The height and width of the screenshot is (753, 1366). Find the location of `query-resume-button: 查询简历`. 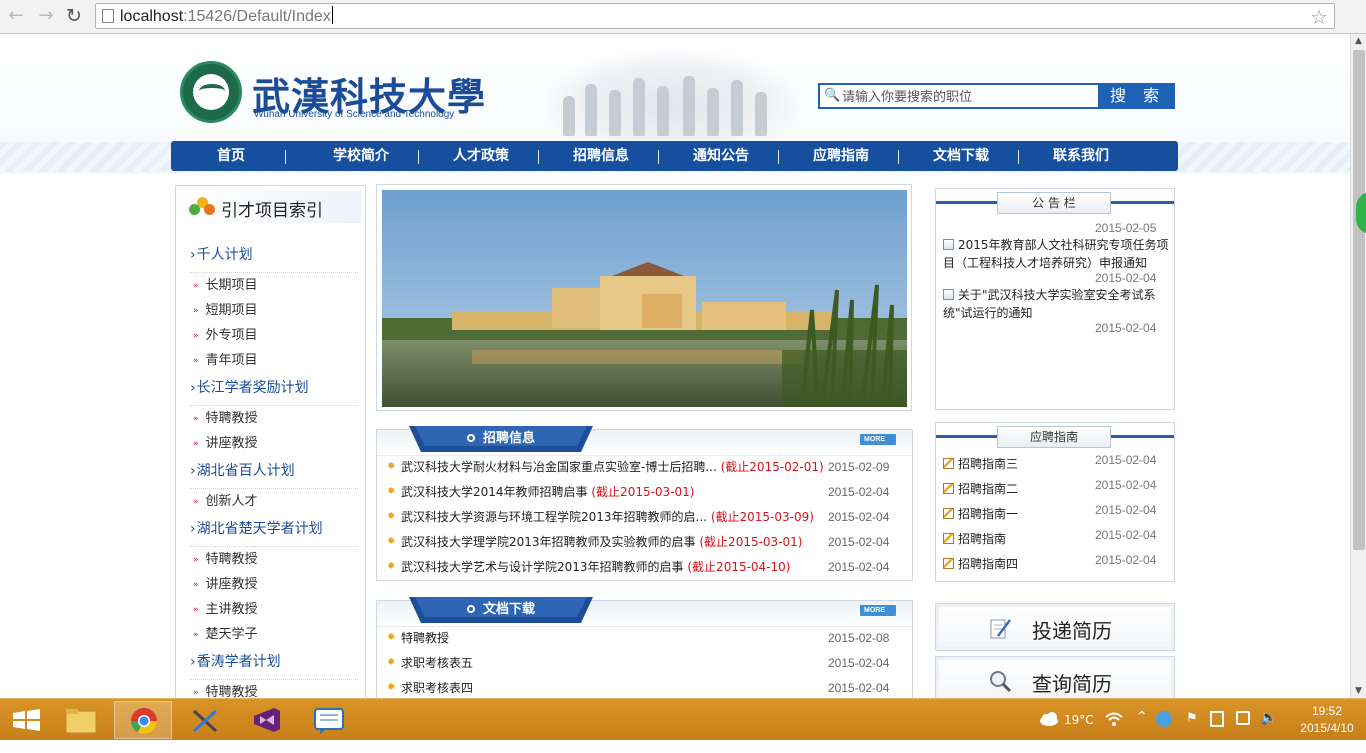

query-resume-button: 查询简历 is located at coordinates (1055, 677).